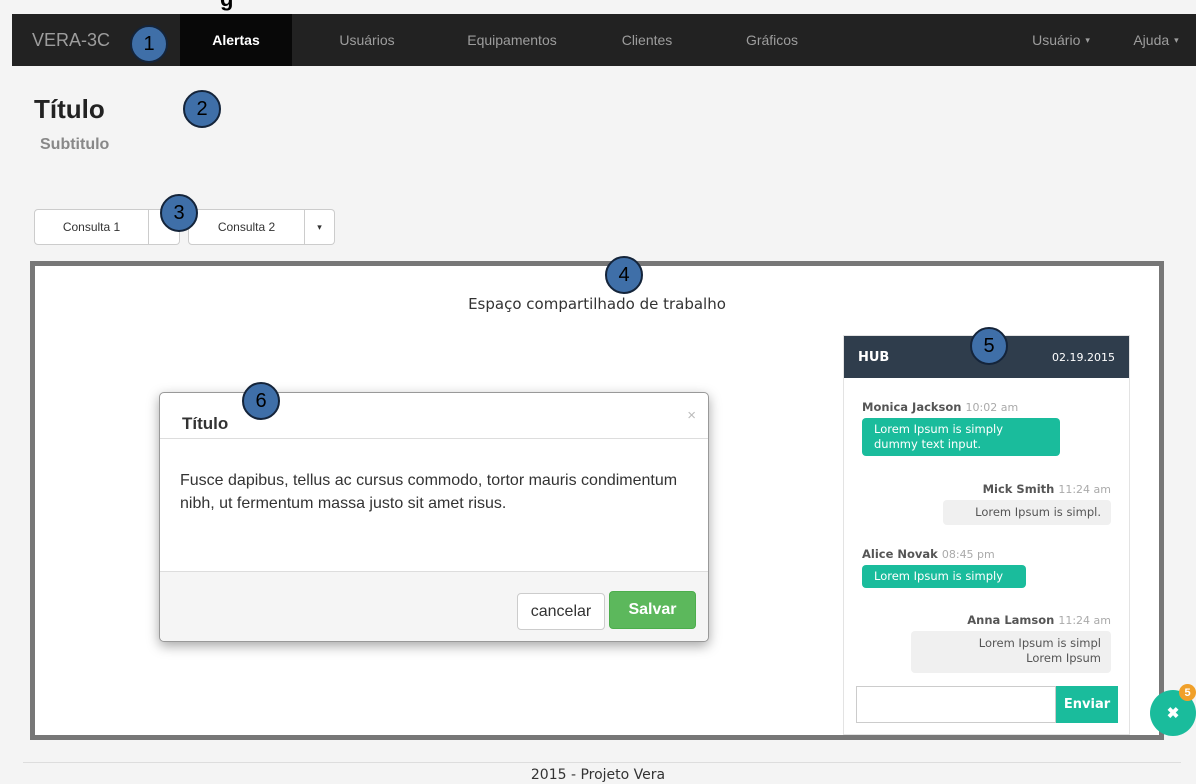  Describe the element at coordinates (900, 554) in the screenshot. I see `chat-author: Alice Novak` at that location.